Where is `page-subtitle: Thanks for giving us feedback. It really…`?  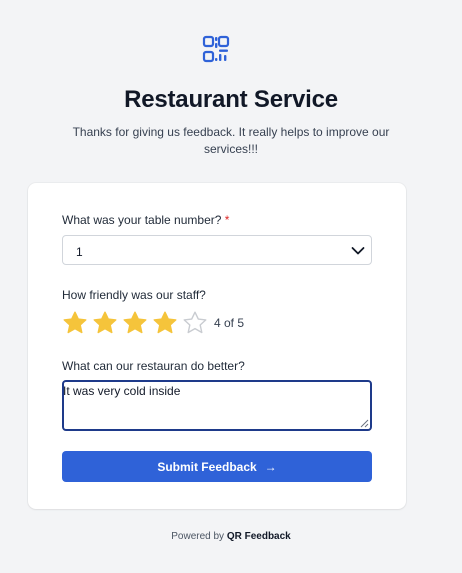
page-subtitle: Thanks for giving us feedback. It really… is located at coordinates (231, 140).